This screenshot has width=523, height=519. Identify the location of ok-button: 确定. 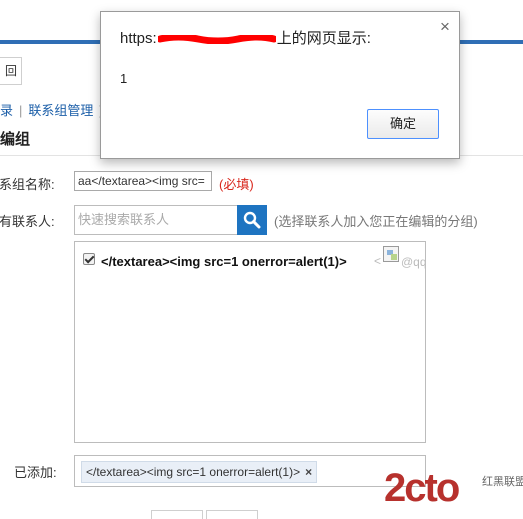
(403, 124).